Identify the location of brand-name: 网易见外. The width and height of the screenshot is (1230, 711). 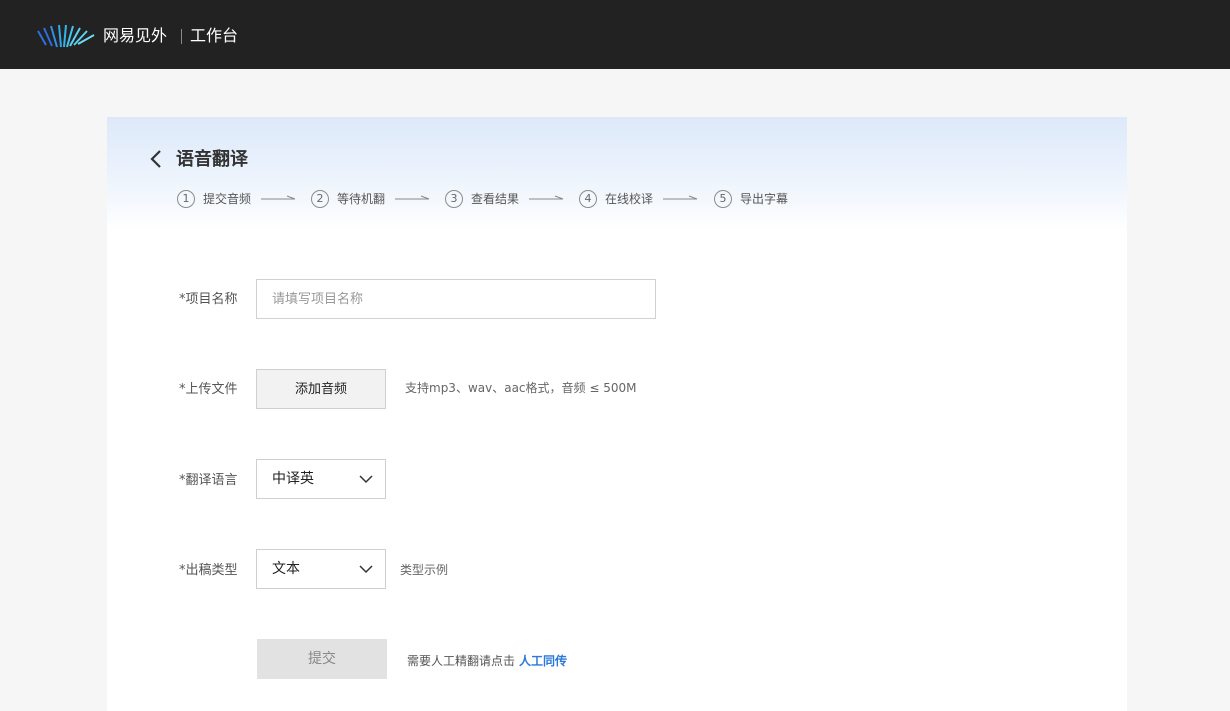
(135, 36).